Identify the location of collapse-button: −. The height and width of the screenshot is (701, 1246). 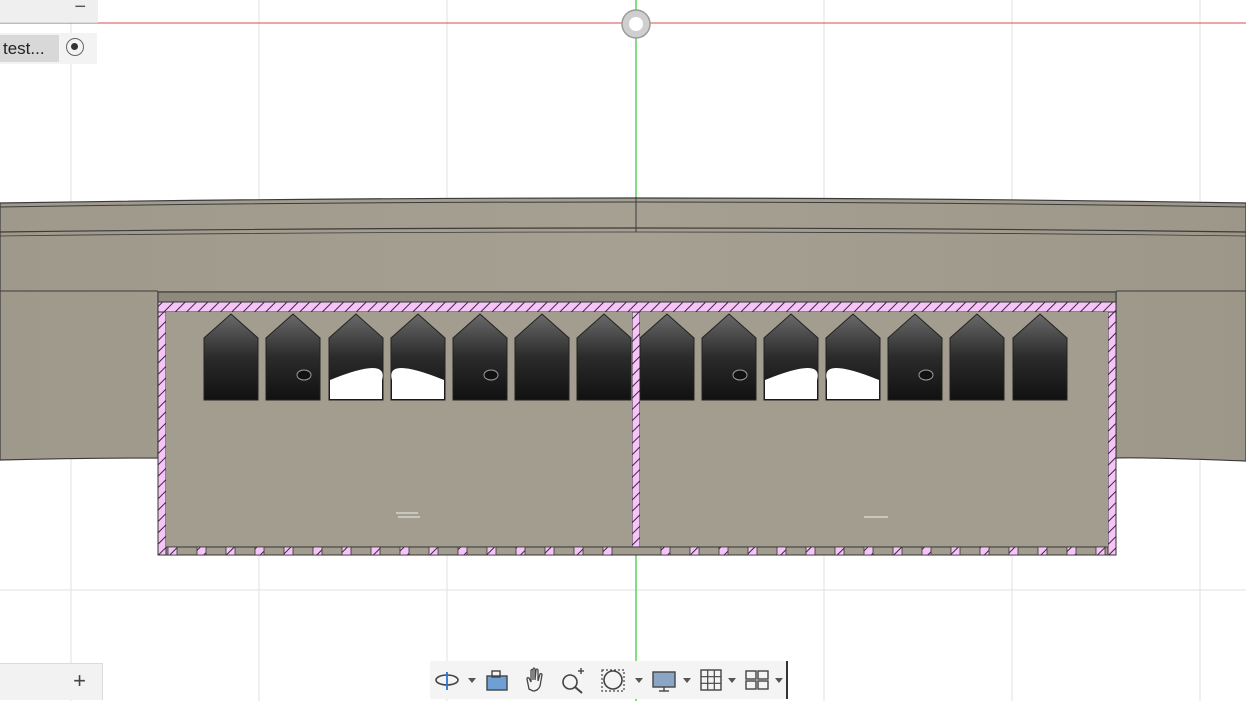
(80, 9).